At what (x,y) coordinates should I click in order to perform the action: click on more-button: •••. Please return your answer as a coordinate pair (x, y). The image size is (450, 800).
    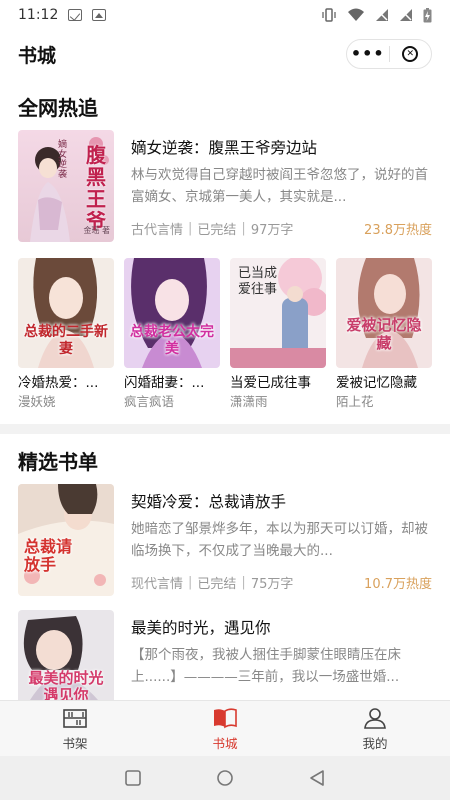
    Looking at the image, I should click on (368, 54).